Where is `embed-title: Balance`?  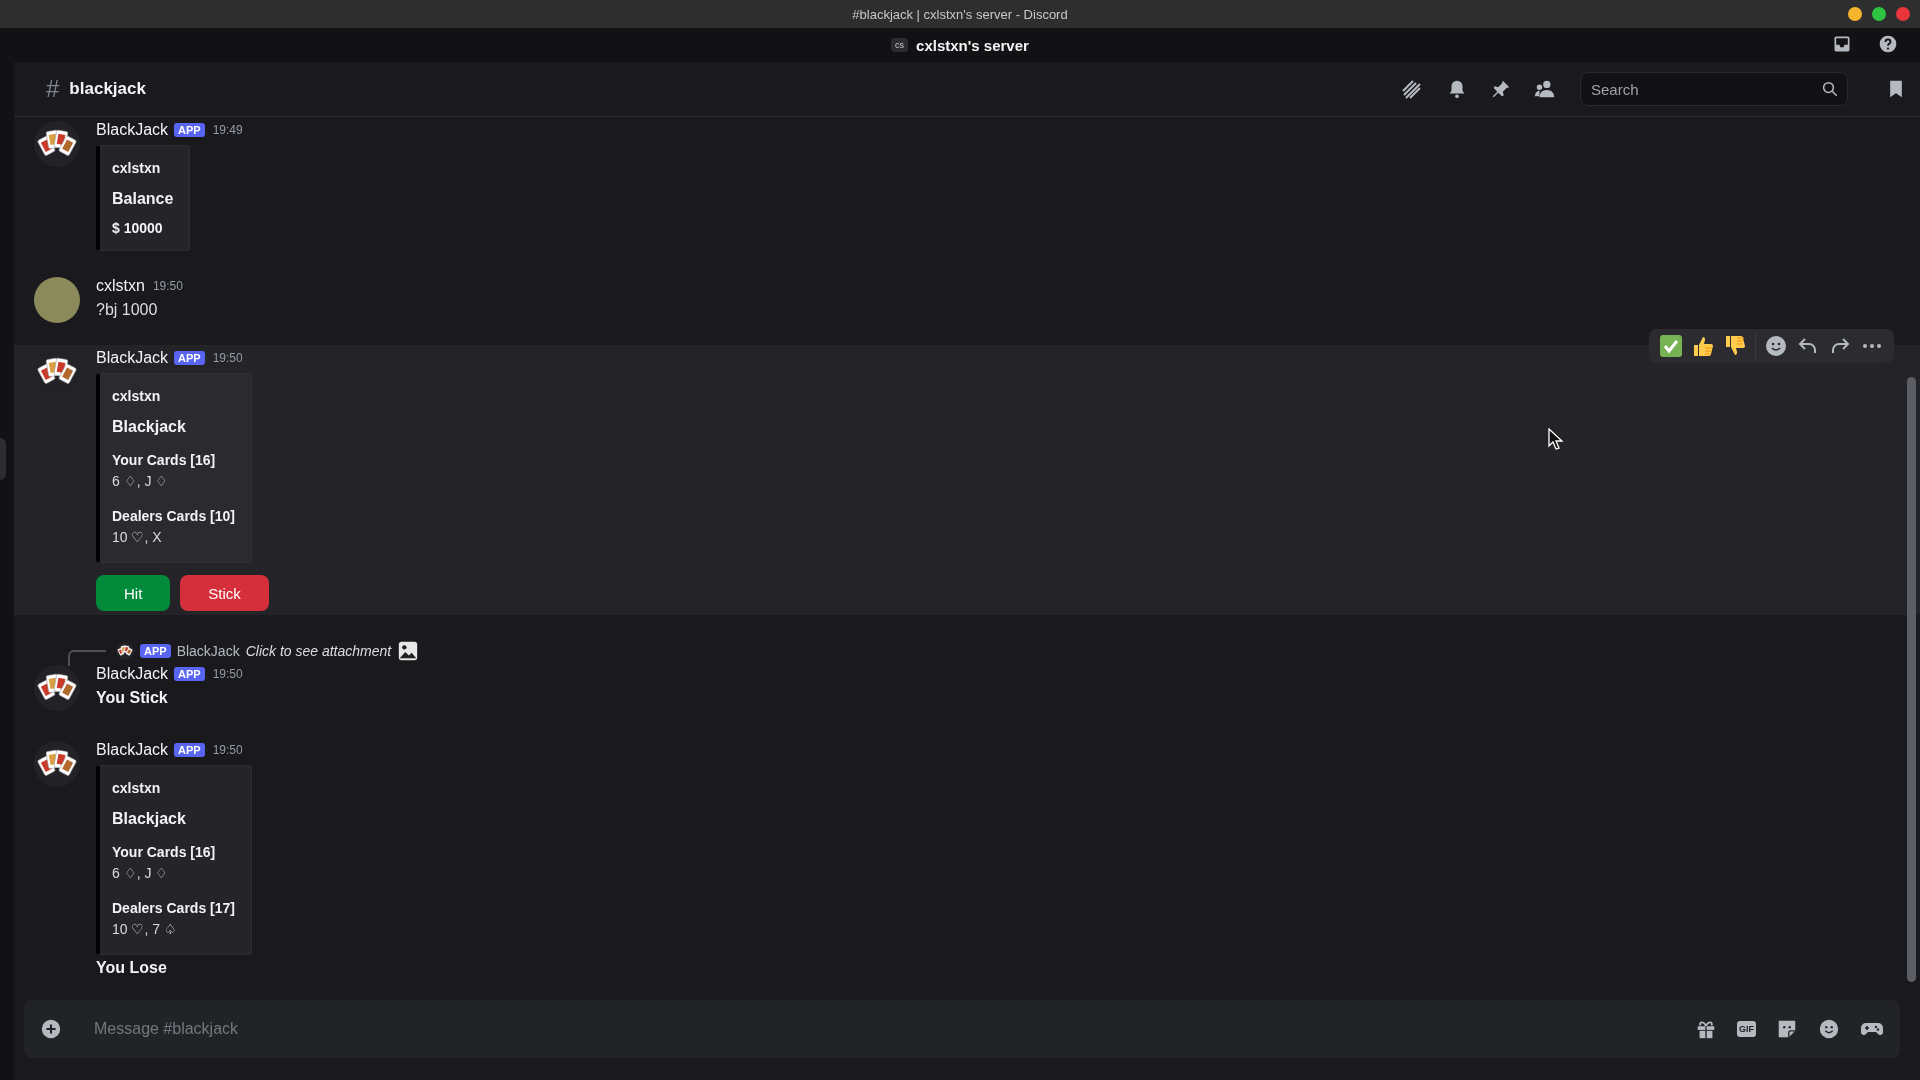 embed-title: Balance is located at coordinates (143, 199).